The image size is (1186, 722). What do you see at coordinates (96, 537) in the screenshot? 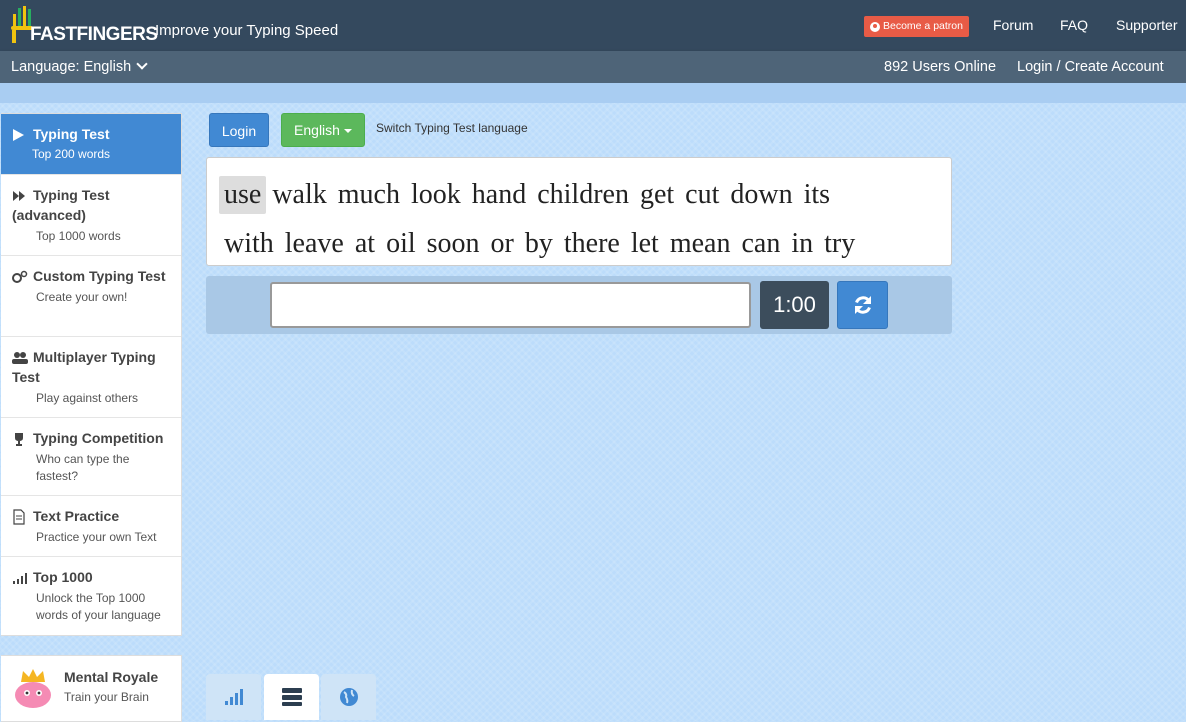
I see `sidebar-item-sublabel: Practice your own Text` at bounding box center [96, 537].